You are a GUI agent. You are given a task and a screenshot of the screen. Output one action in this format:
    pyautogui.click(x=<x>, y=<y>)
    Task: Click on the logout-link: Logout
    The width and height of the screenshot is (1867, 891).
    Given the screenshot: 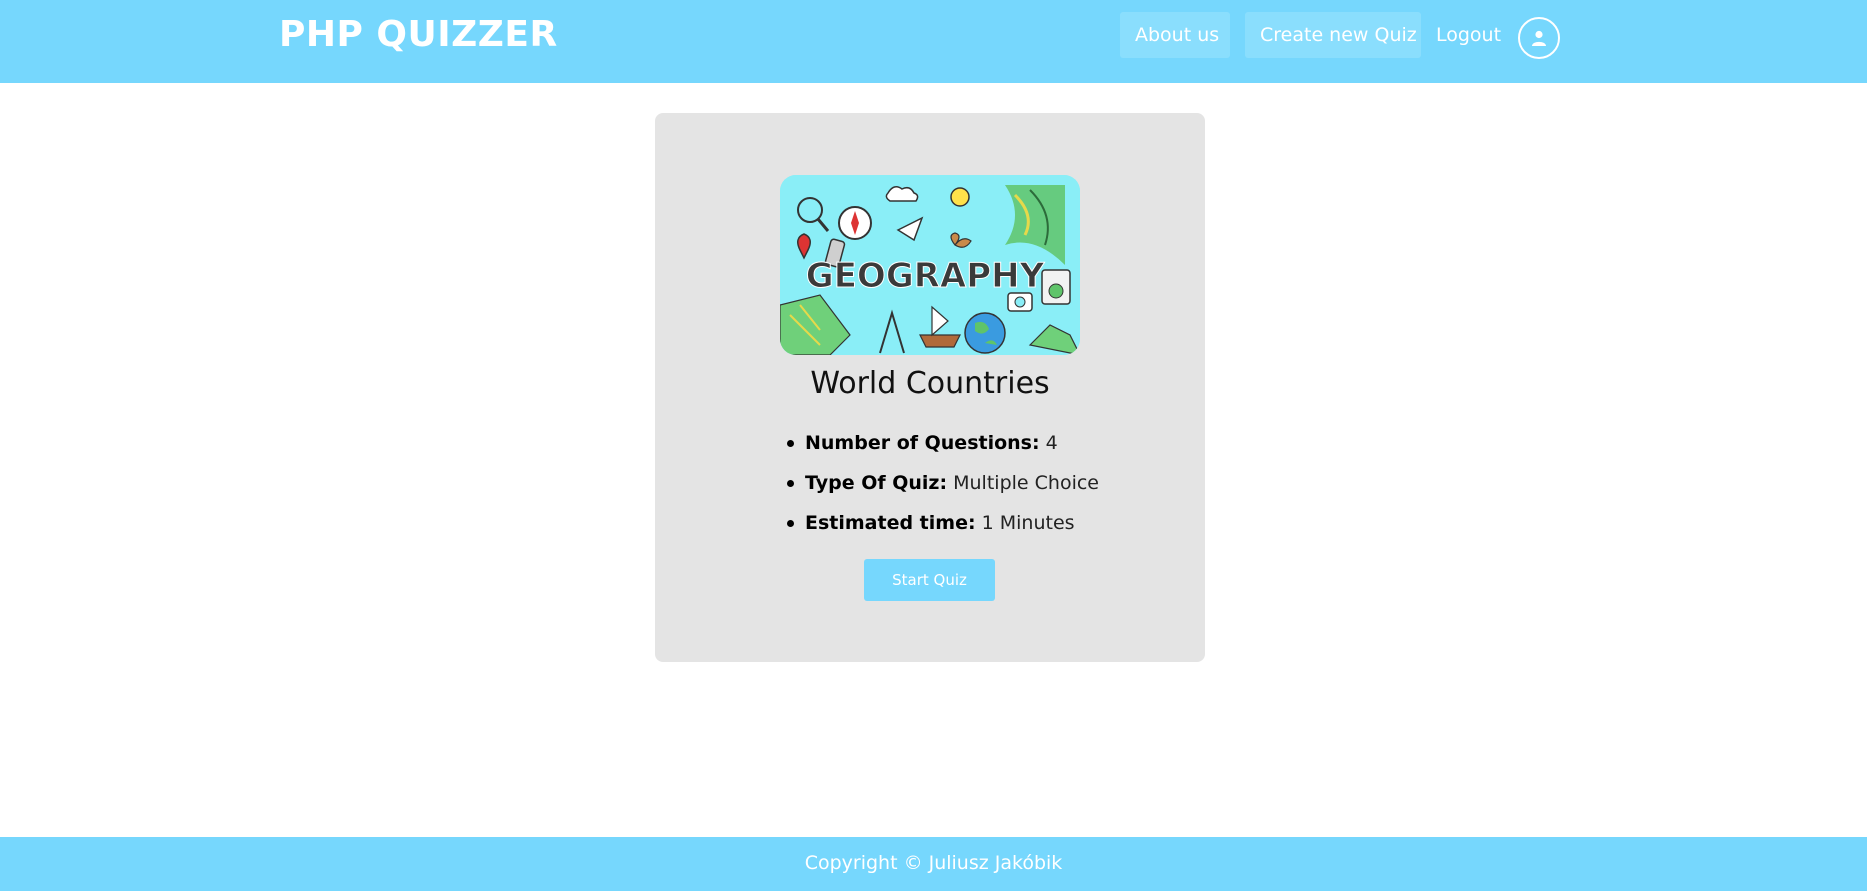 What is the action you would take?
    pyautogui.click(x=1468, y=35)
    